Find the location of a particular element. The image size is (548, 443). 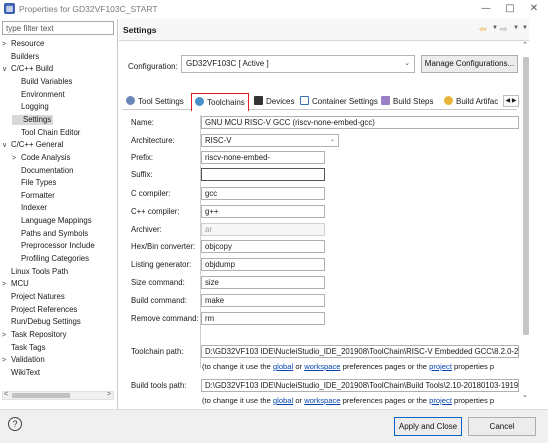

sidebar-item: Documentation is located at coordinates (42, 171).